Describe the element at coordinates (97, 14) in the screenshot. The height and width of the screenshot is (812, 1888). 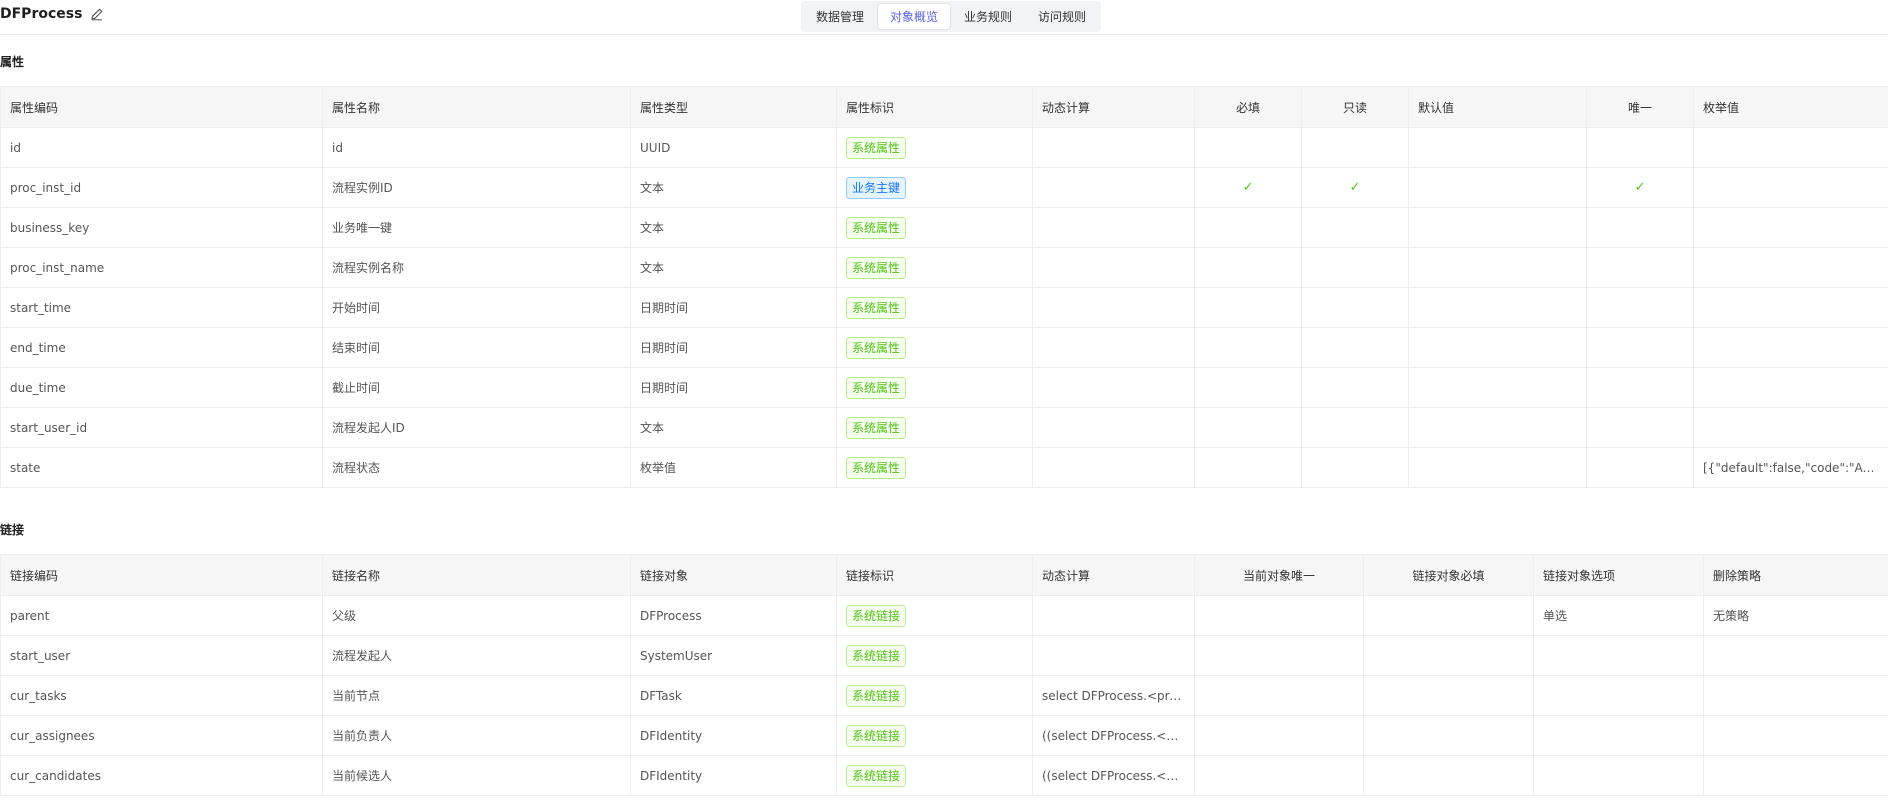
I see `edit-icon` at that location.